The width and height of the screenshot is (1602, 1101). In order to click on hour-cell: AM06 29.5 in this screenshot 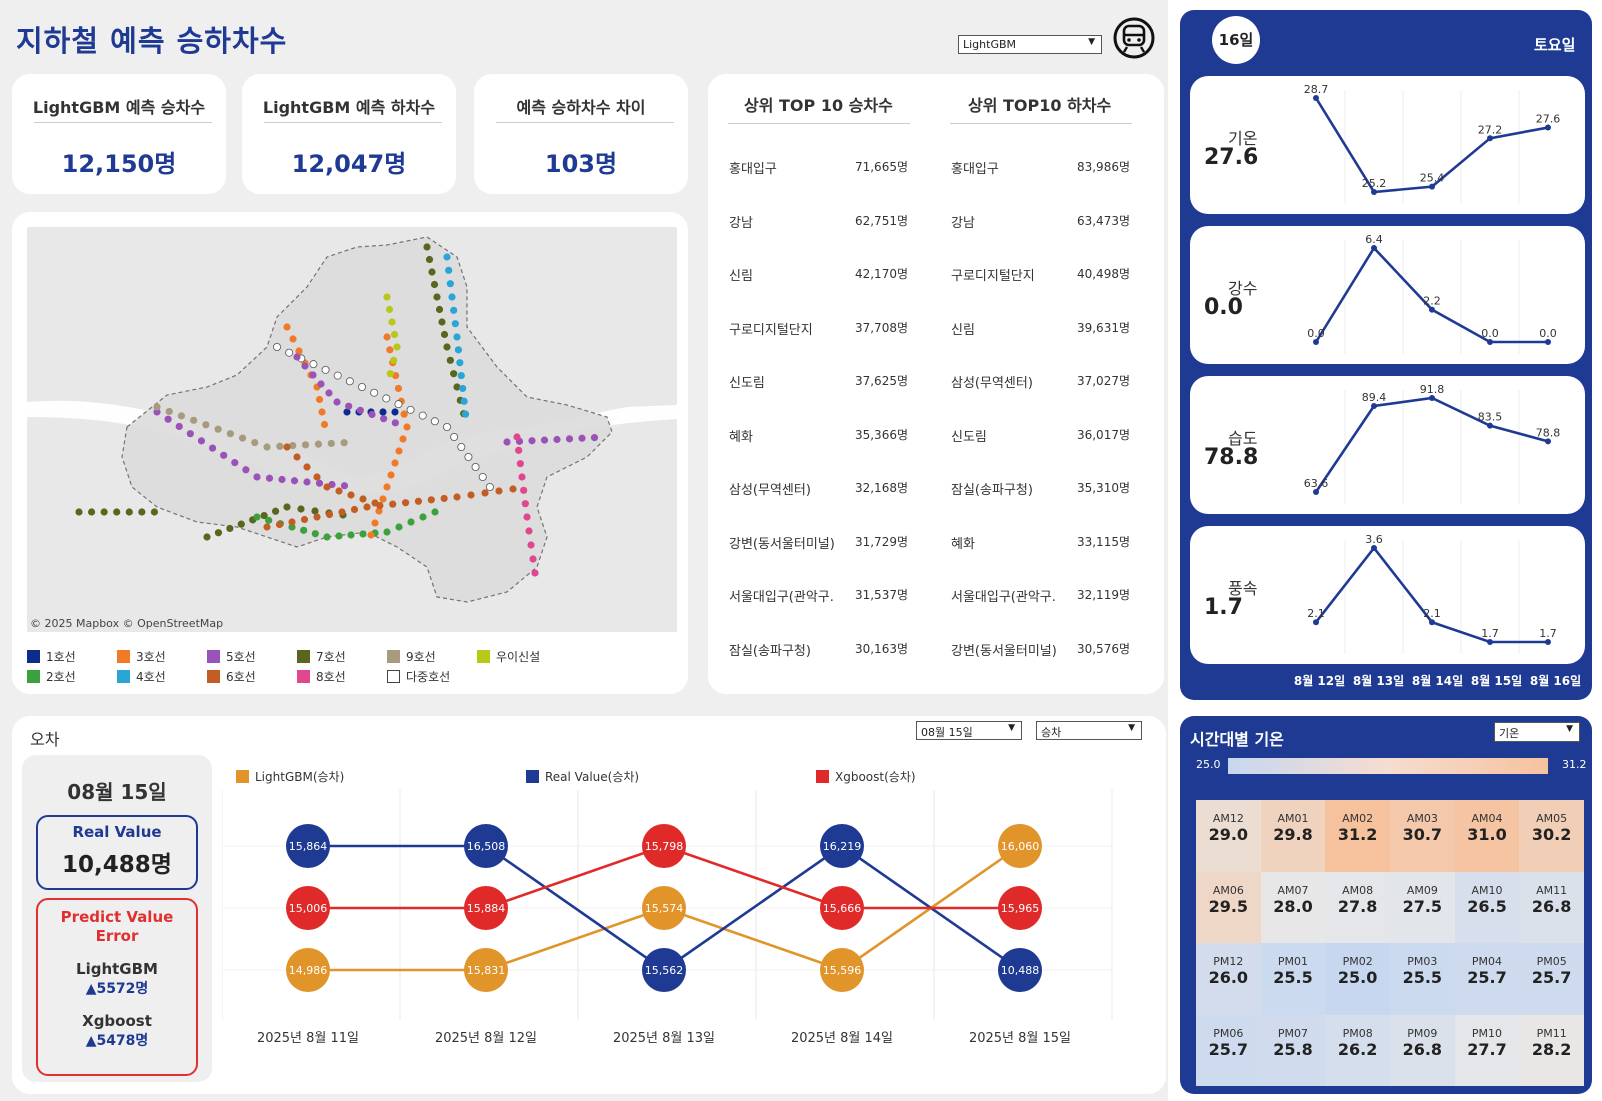, I will do `click(1228, 907)`.